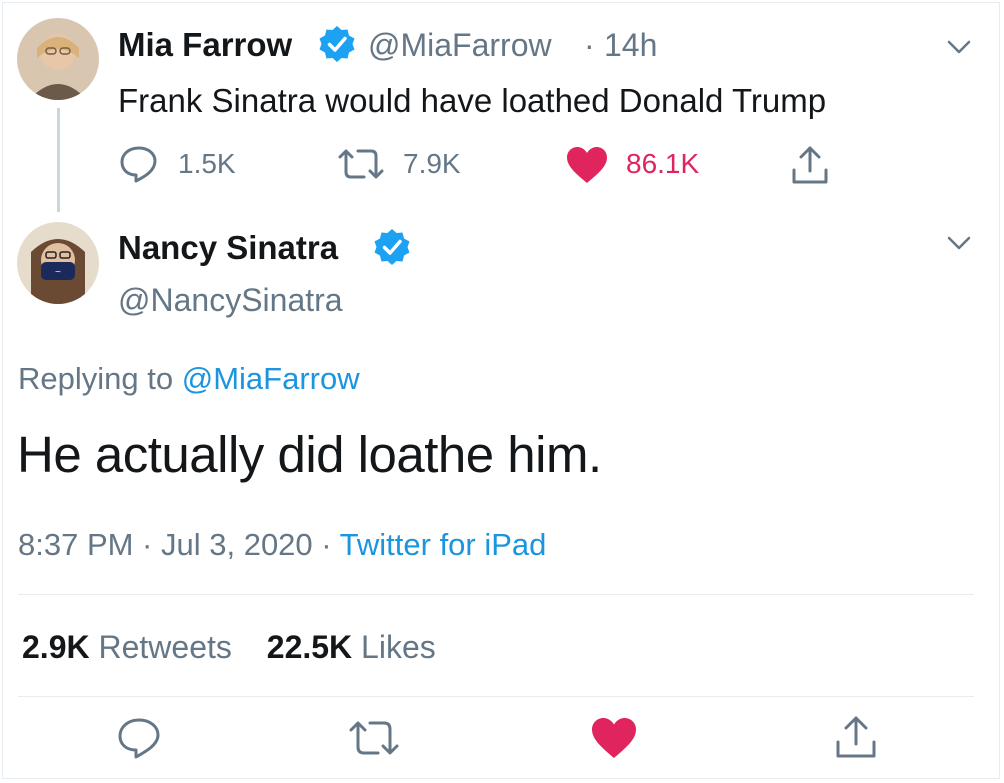  I want to click on likes-label: Likes, so click(398, 647).